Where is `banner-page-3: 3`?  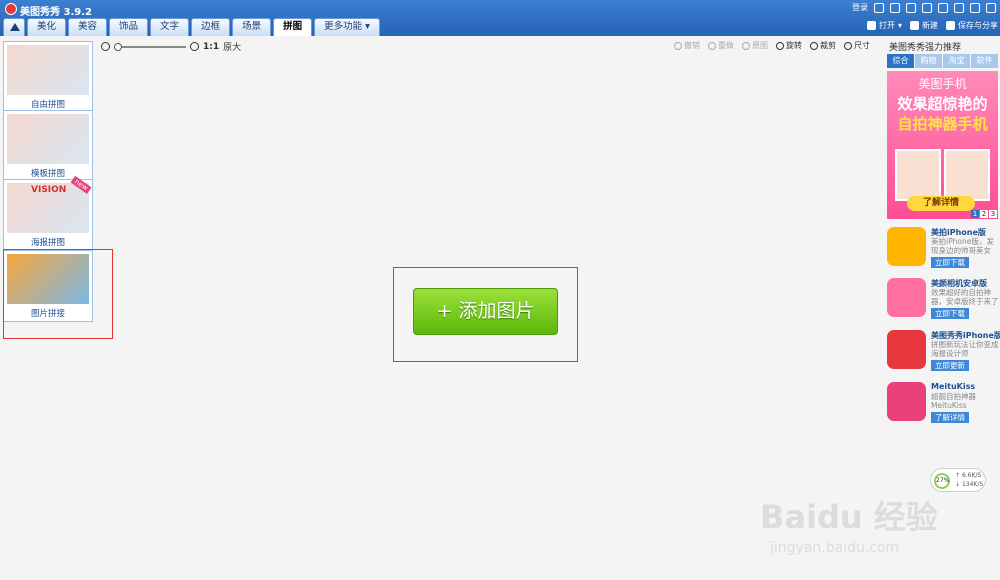
banner-page-3: 3 is located at coordinates (993, 214).